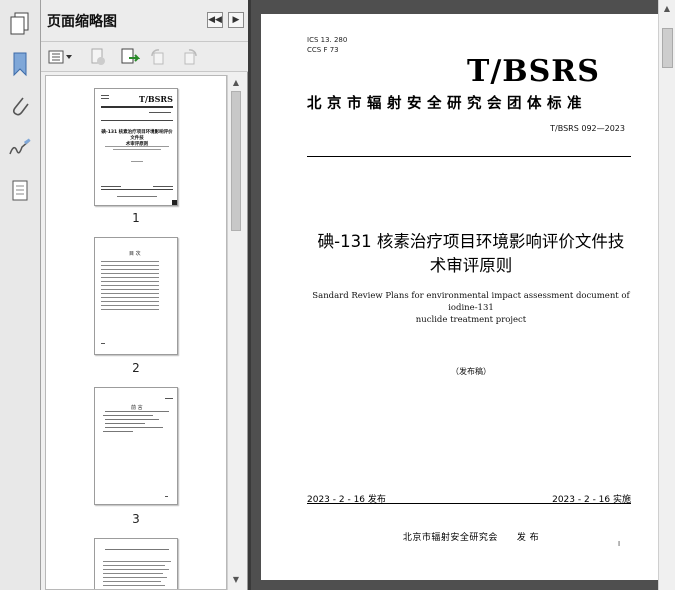 This screenshot has height=590, width=675. What do you see at coordinates (20, 148) in the screenshot?
I see `signatures-icon` at bounding box center [20, 148].